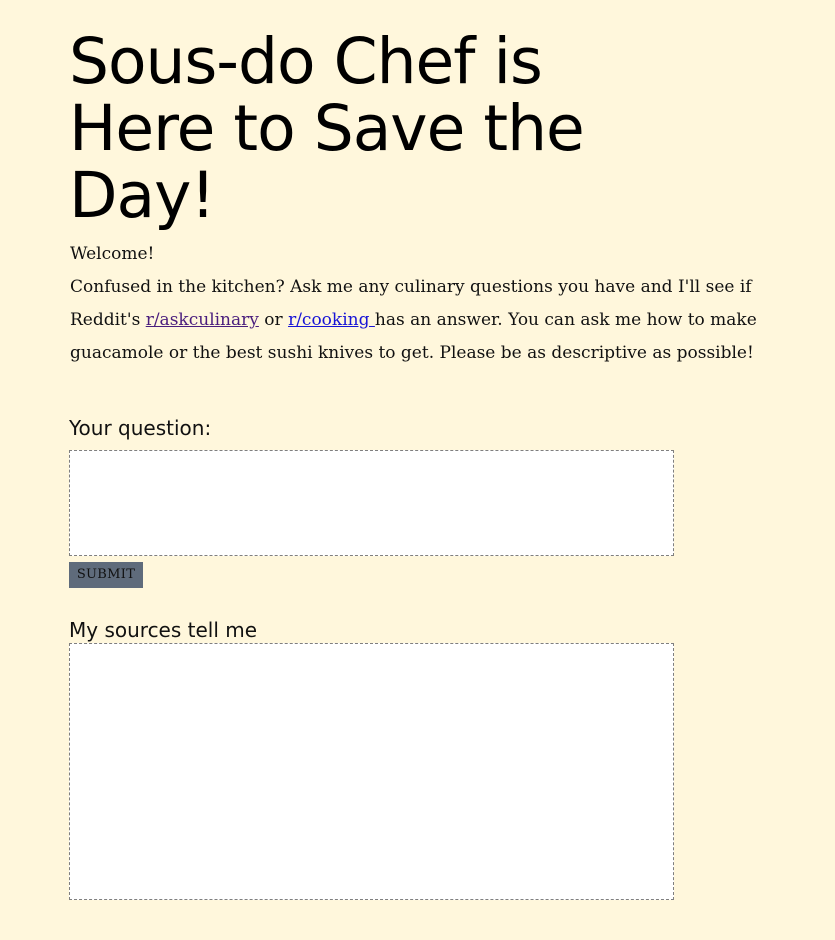  Describe the element at coordinates (371, 503) in the screenshot. I see `question-textarea` at that location.